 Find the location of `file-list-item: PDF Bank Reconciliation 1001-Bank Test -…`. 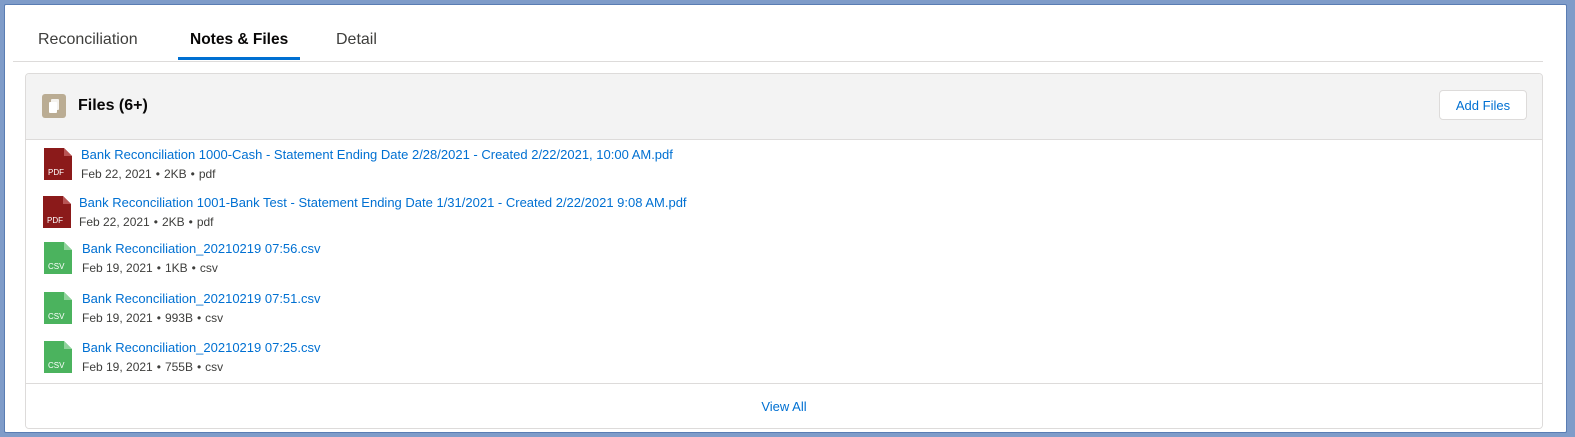

file-list-item: PDF Bank Reconciliation 1001-Bank Test -… is located at coordinates (784, 210).